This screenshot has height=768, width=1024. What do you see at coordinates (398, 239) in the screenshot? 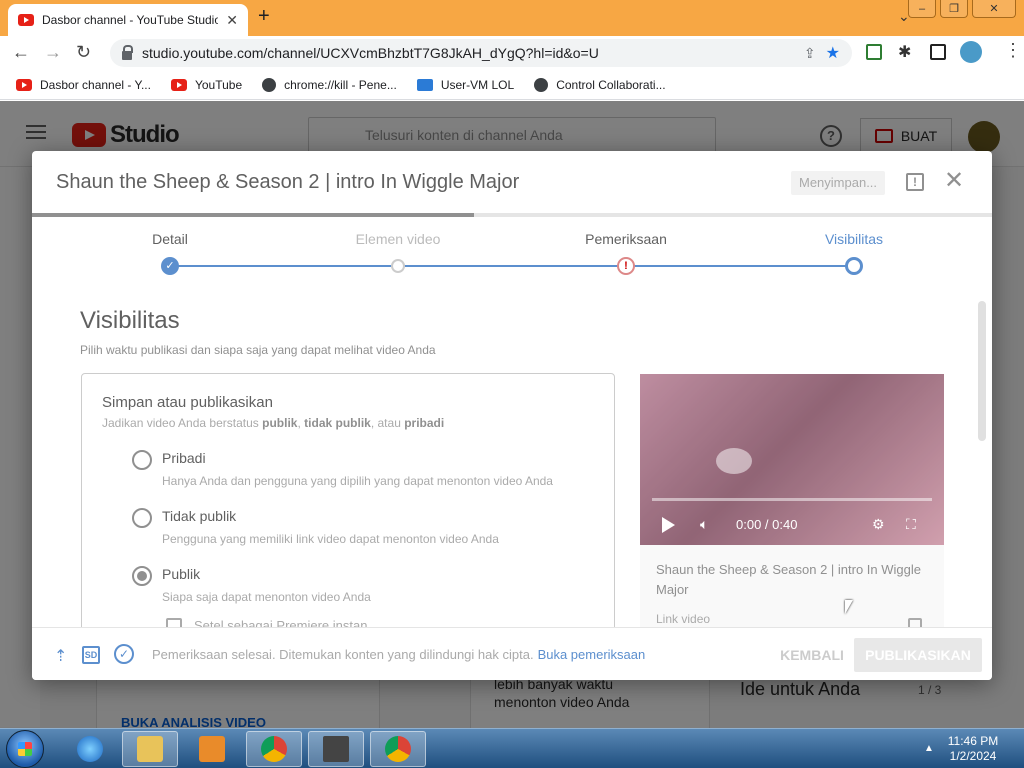
I see `step-video-elements: Elemen video` at bounding box center [398, 239].